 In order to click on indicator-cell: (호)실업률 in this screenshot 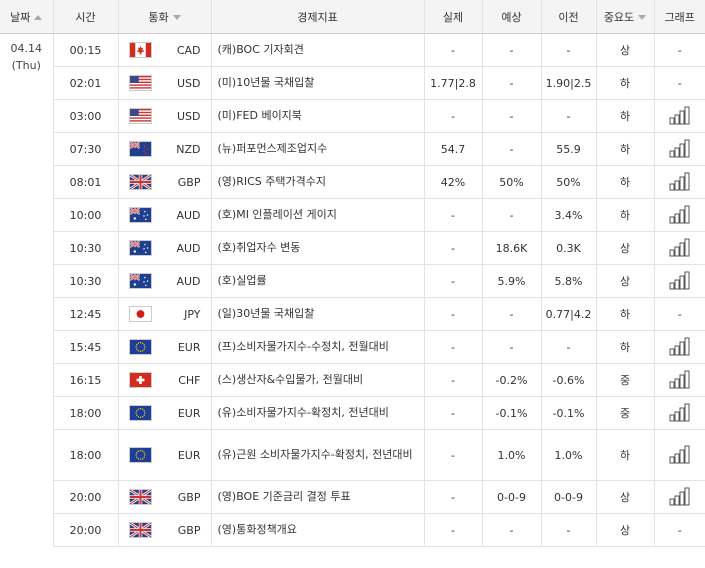, I will do `click(318, 281)`.